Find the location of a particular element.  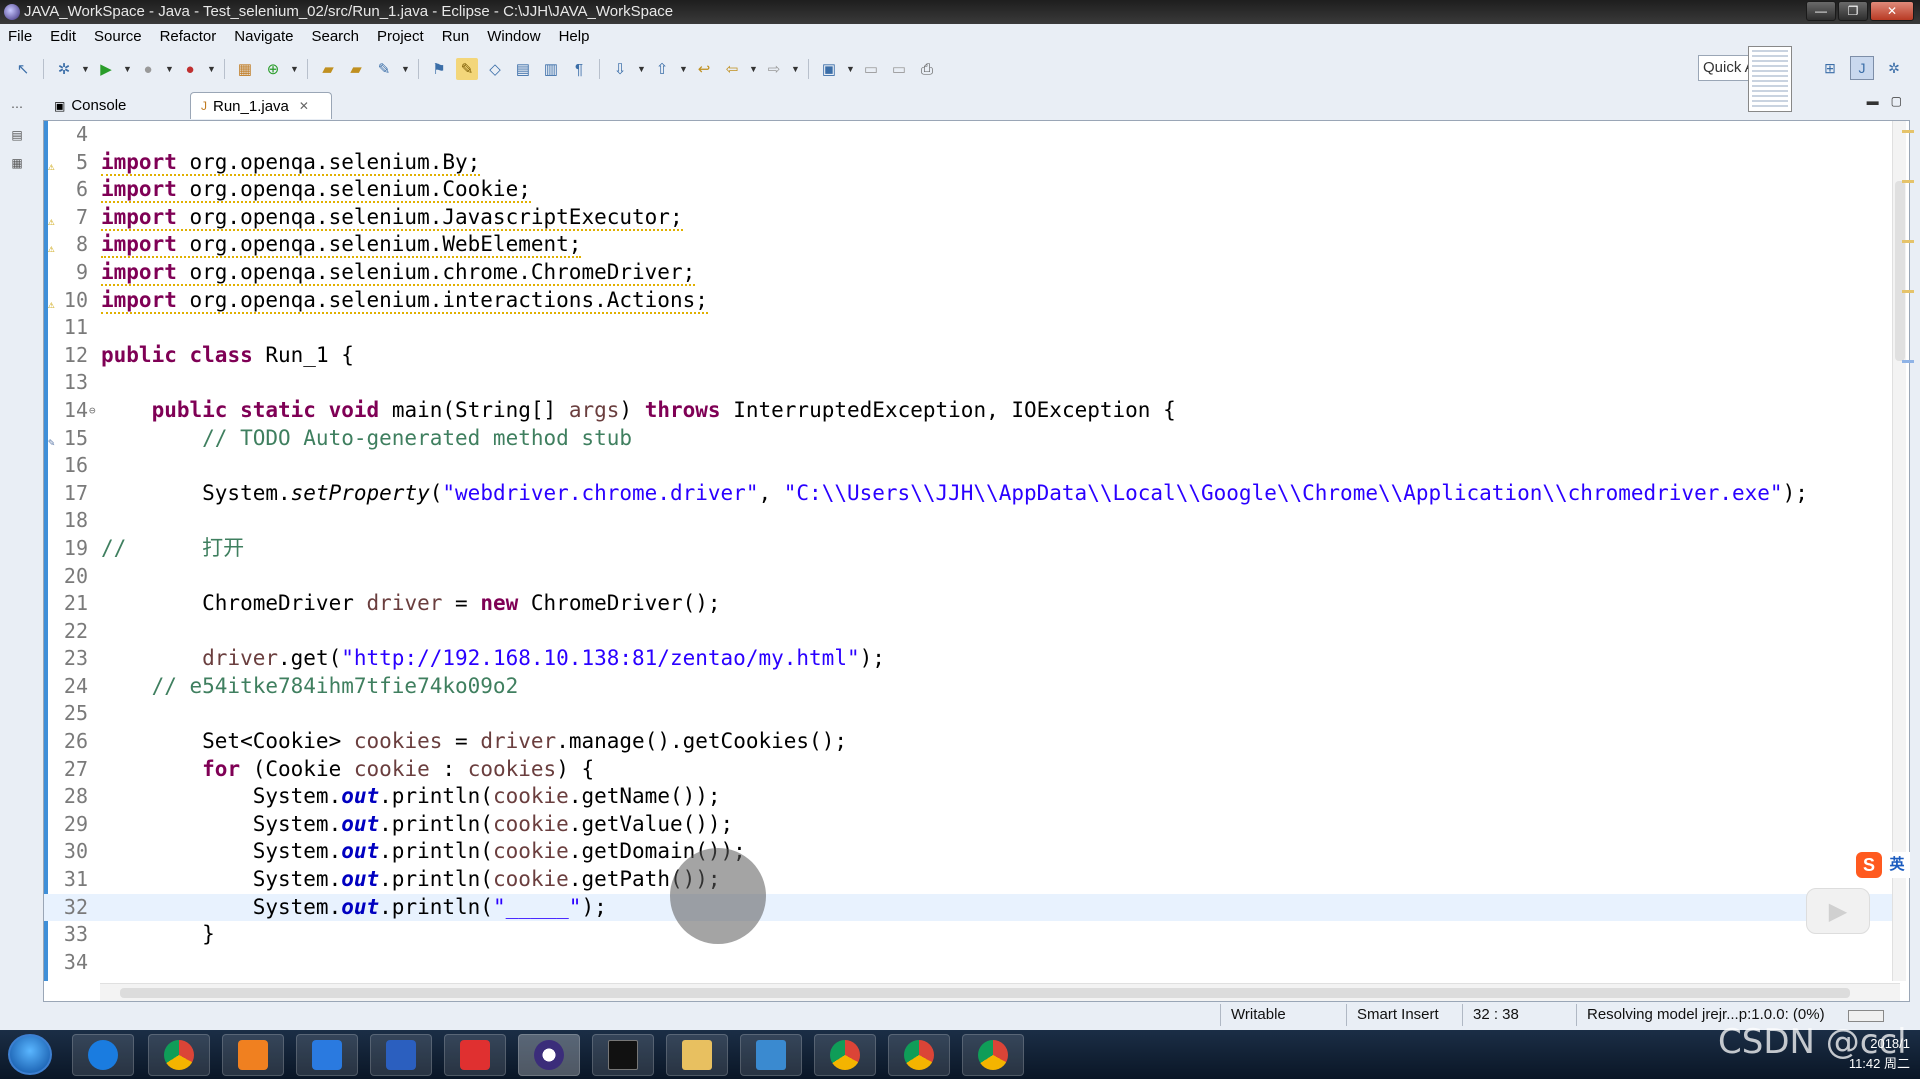

tab-console: ▣ Console is located at coordinates (90, 105).